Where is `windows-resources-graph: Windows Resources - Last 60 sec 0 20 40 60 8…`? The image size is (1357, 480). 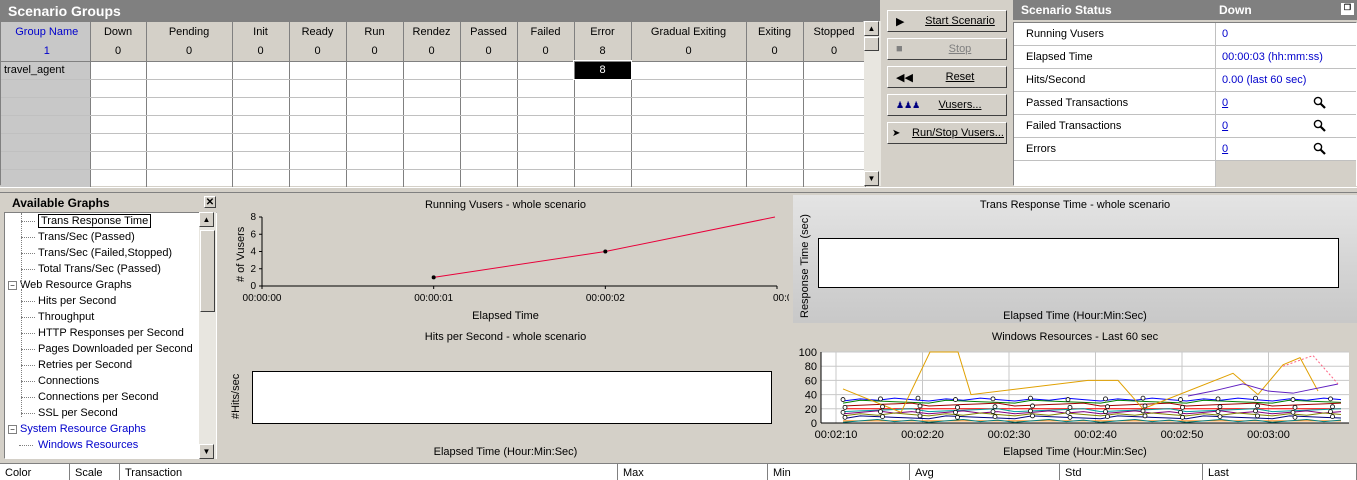
windows-resources-graph: Windows Resources - Last 60 sec 0 20 40 60 8… is located at coordinates (1075, 393).